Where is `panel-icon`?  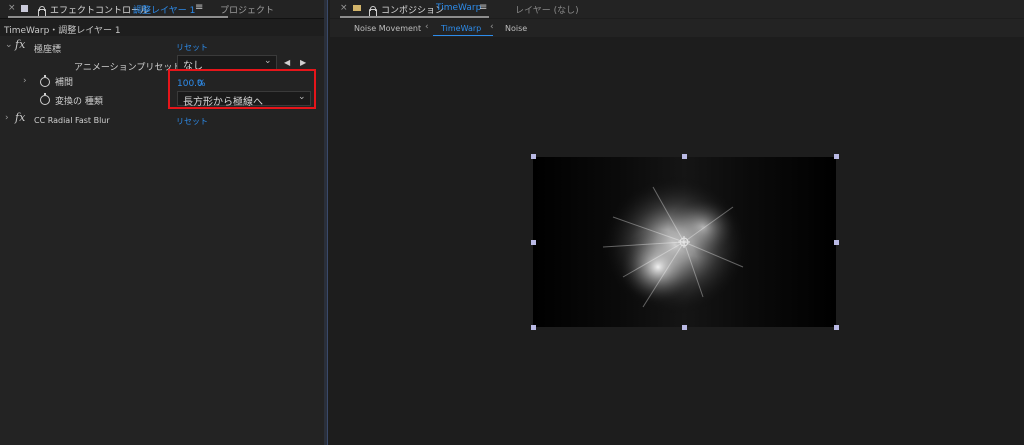
panel-icon is located at coordinates (24, 8).